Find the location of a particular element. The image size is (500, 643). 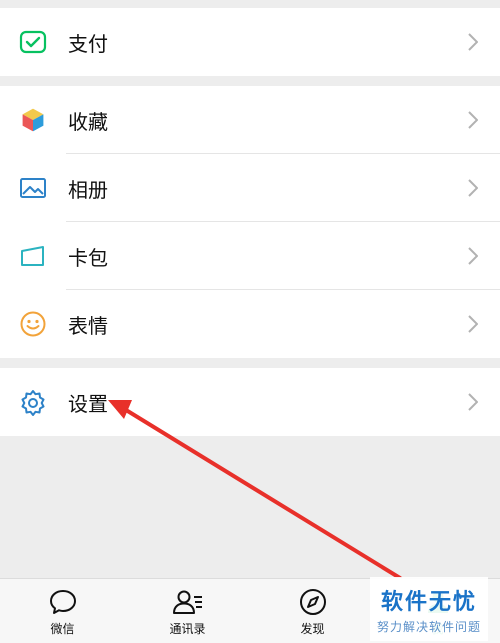

watermark-title: 软件无忧 is located at coordinates (428, 602).